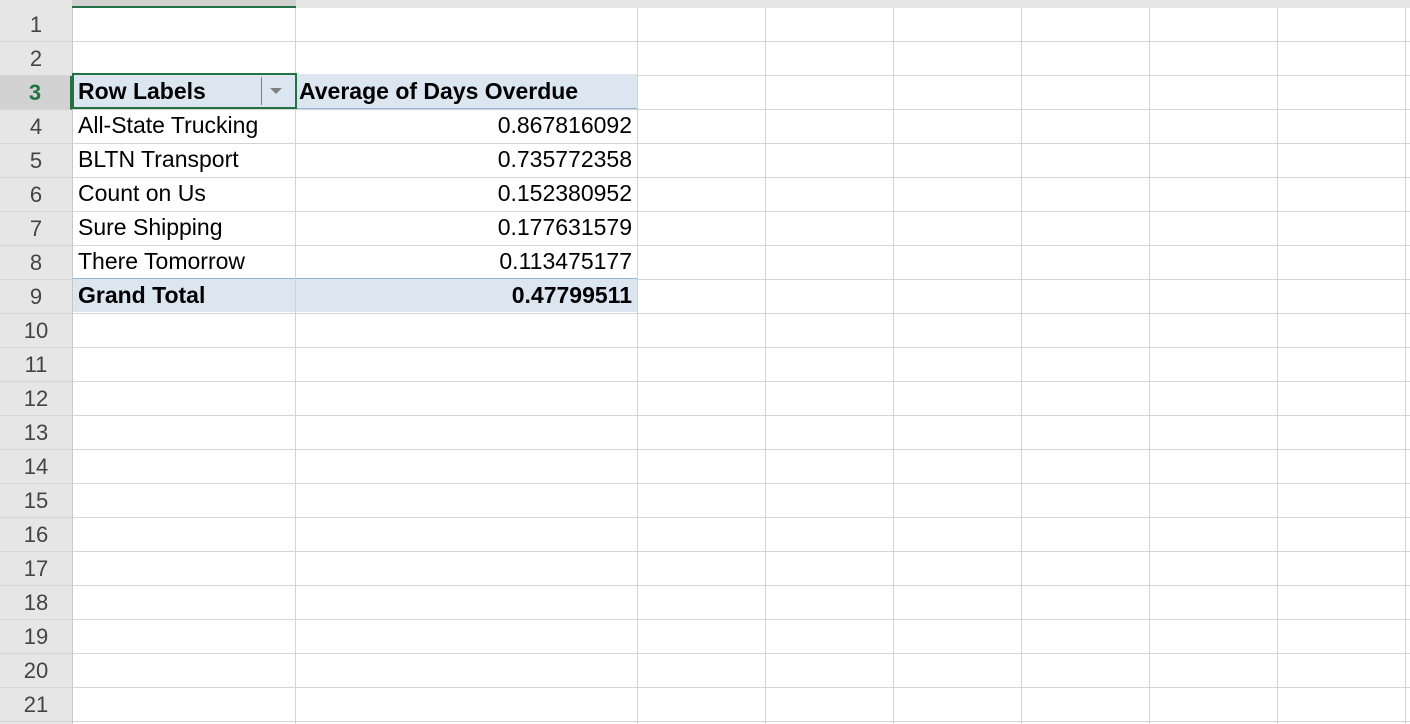  Describe the element at coordinates (36, 161) in the screenshot. I see `row-header-5: 5` at that location.